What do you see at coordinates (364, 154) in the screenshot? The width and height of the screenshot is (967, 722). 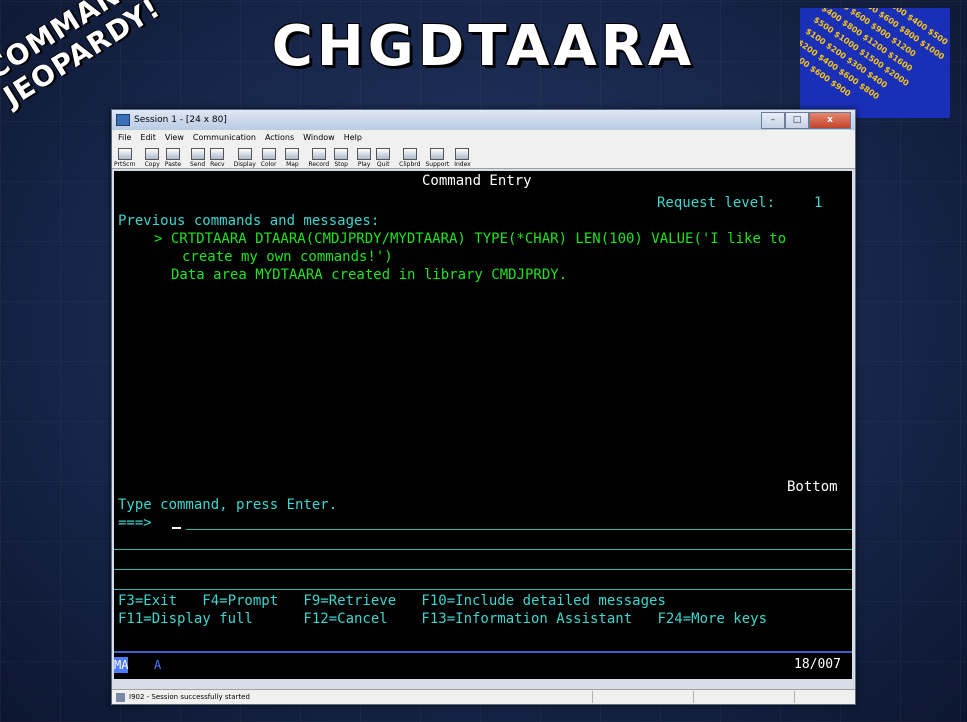 I see `play-icon` at bounding box center [364, 154].